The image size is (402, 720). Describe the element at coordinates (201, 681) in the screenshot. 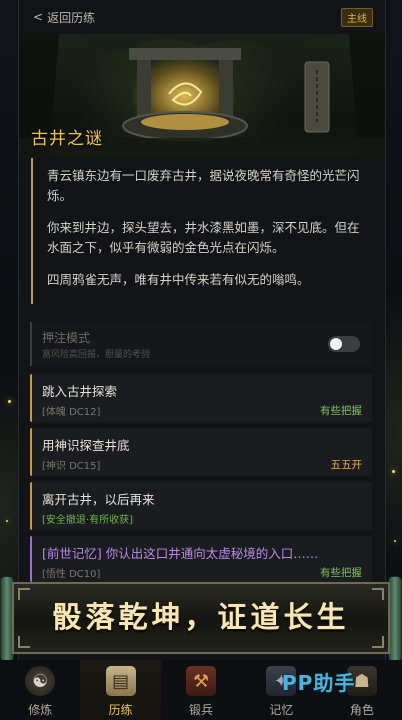

I see `forge-icon: ⚒` at that location.